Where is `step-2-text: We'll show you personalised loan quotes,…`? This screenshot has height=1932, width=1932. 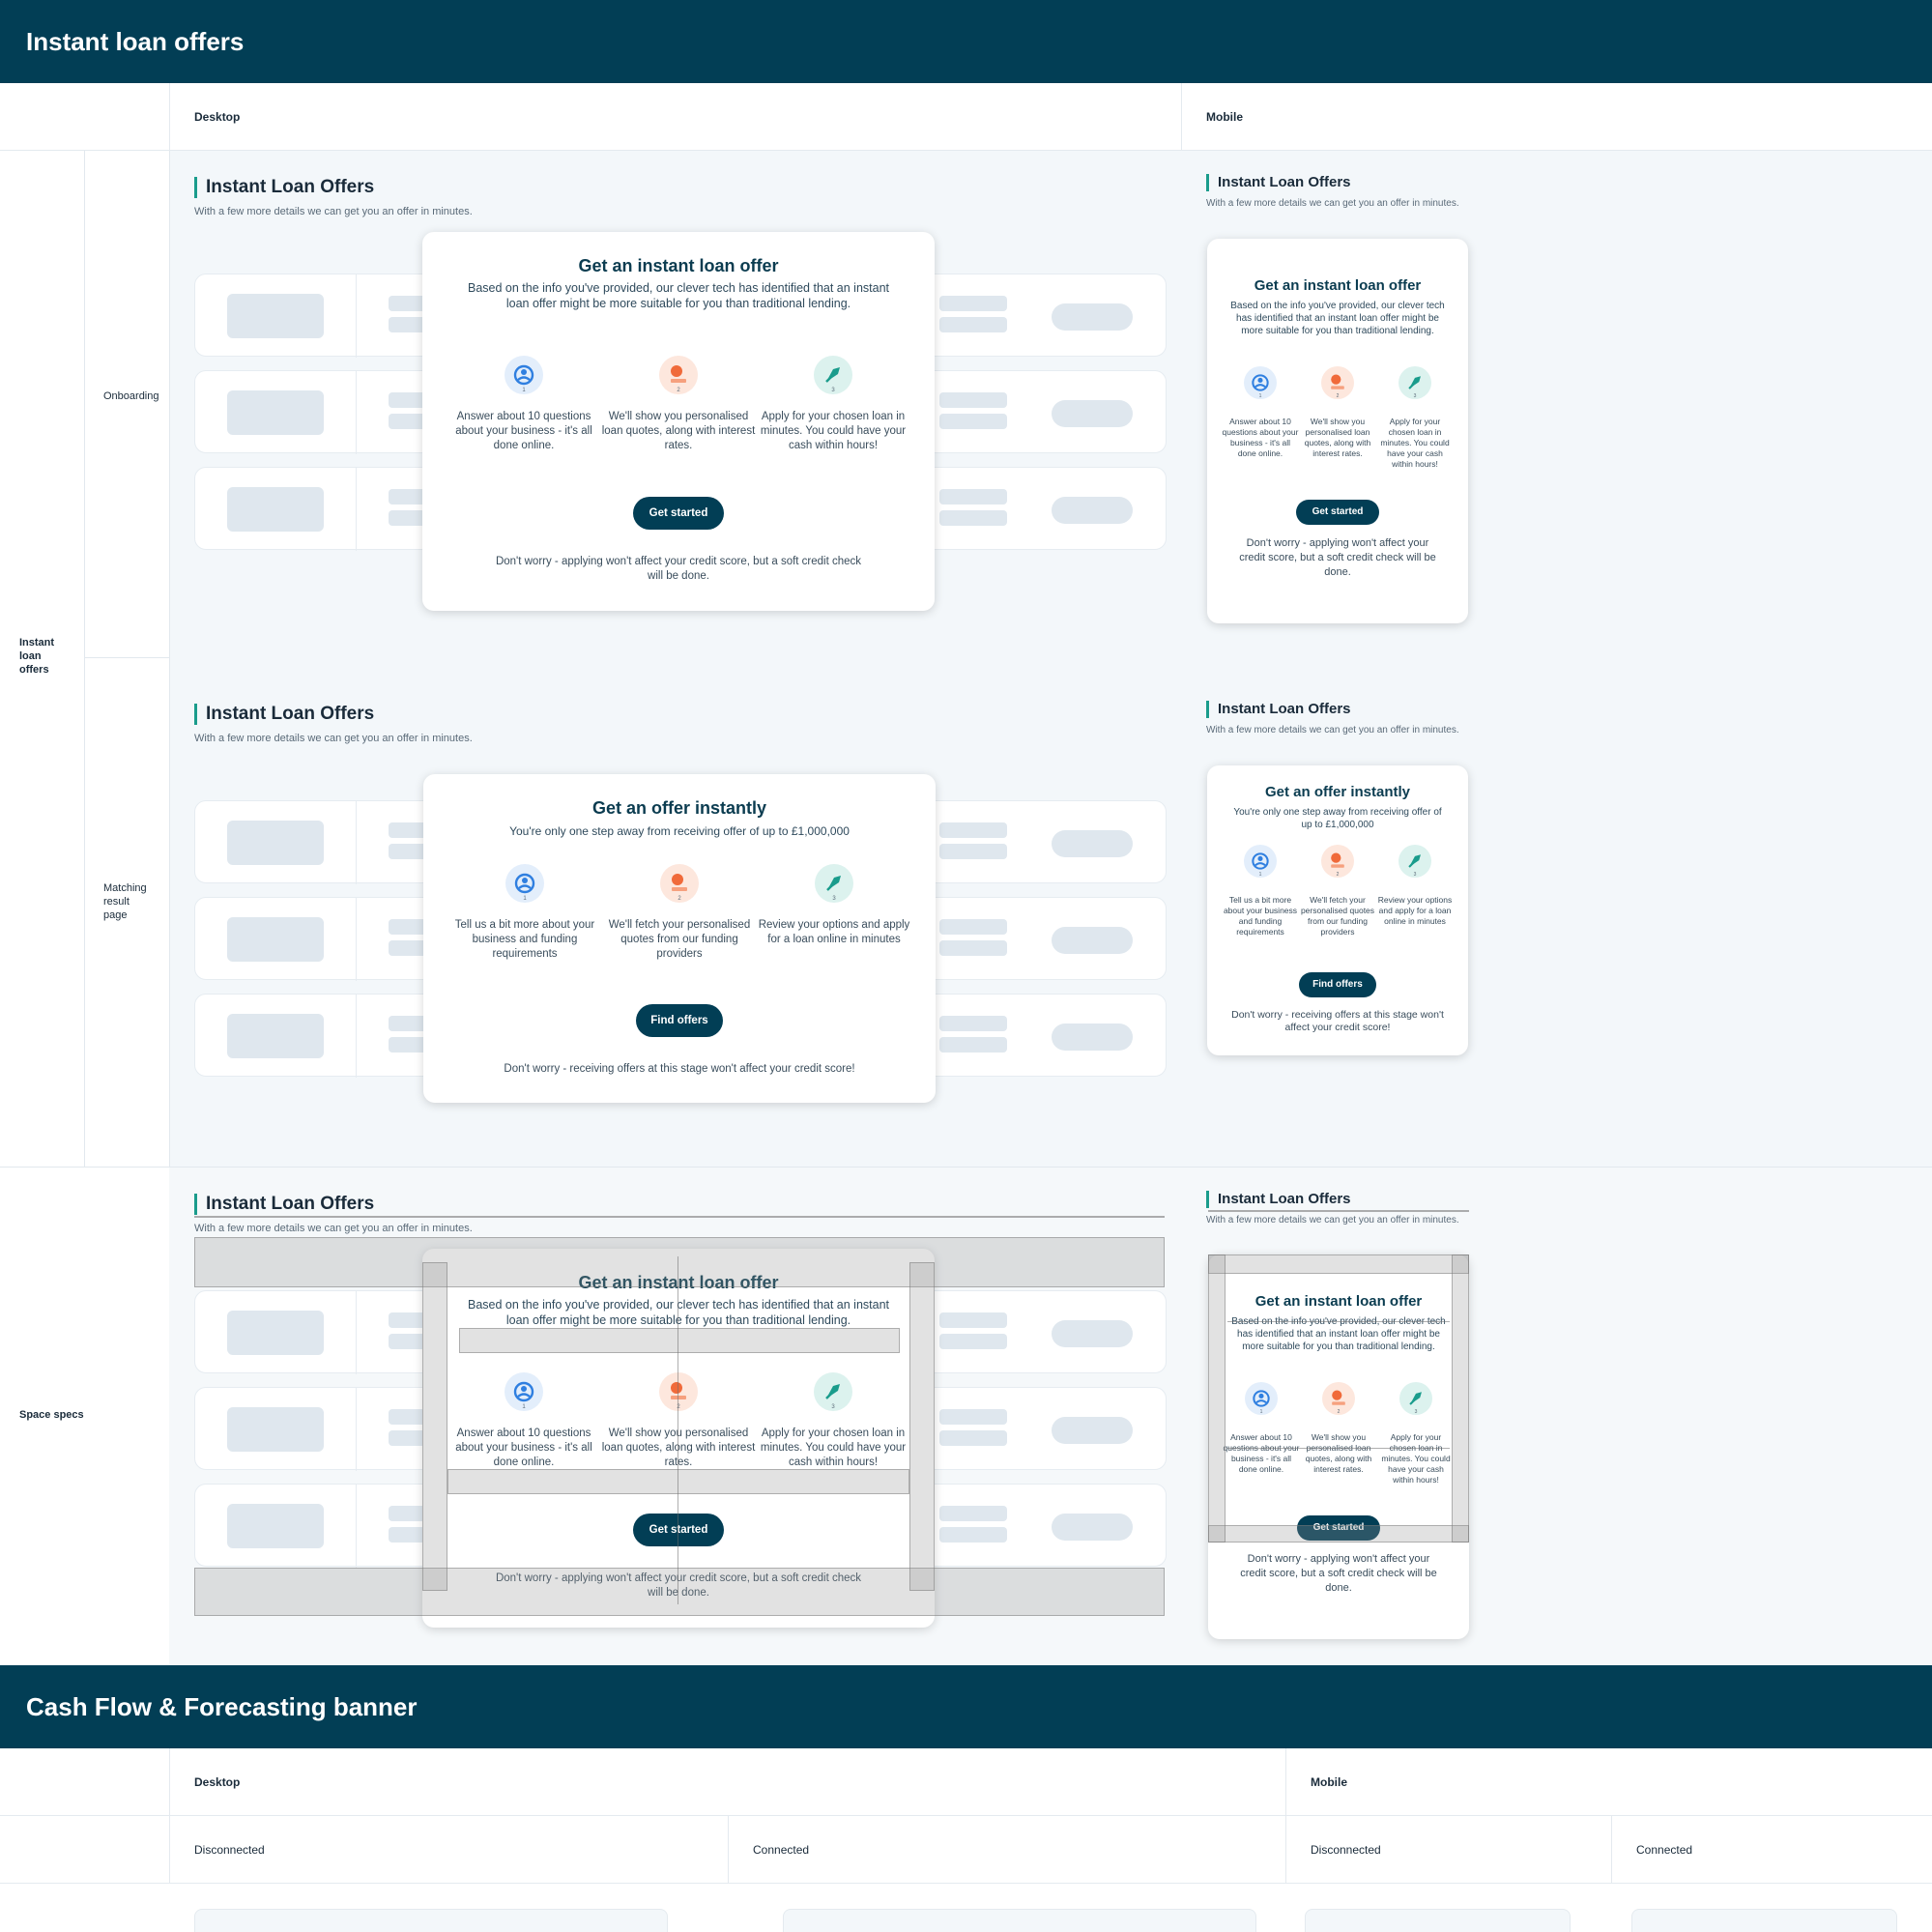
step-2-text: We'll show you personalised loan quotes,… is located at coordinates (678, 431).